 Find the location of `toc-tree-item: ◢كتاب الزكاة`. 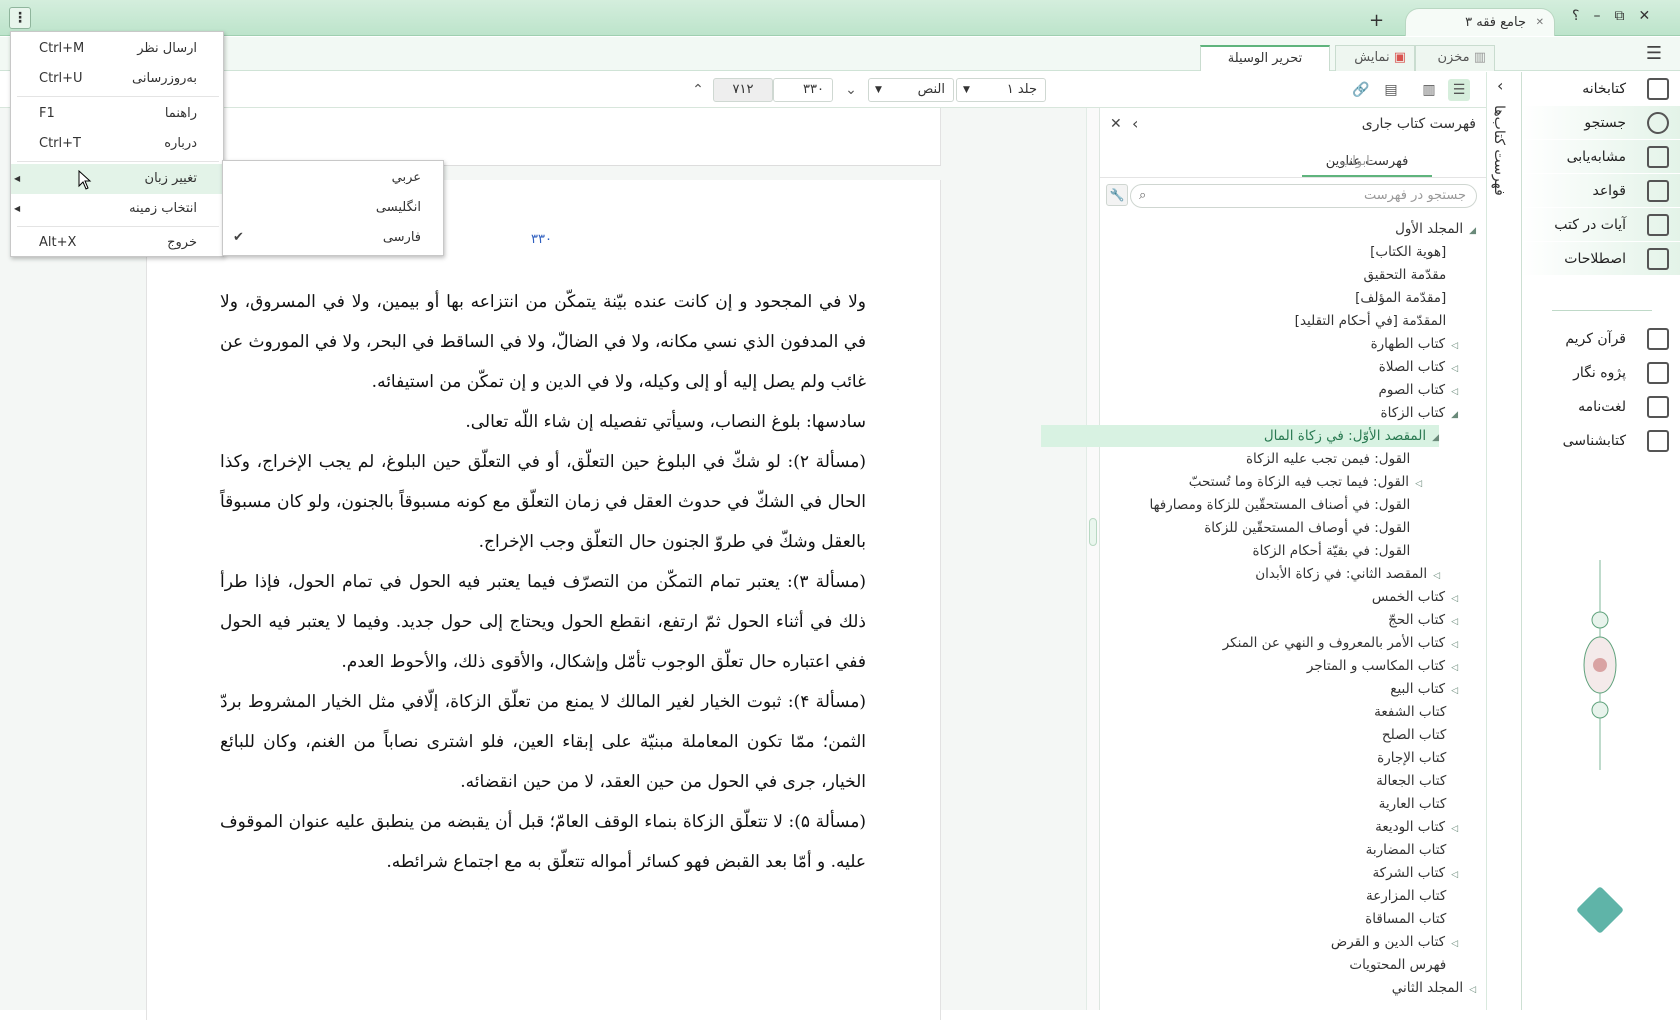

toc-tree-item: ◢كتاب الزكاة is located at coordinates (1419, 413).